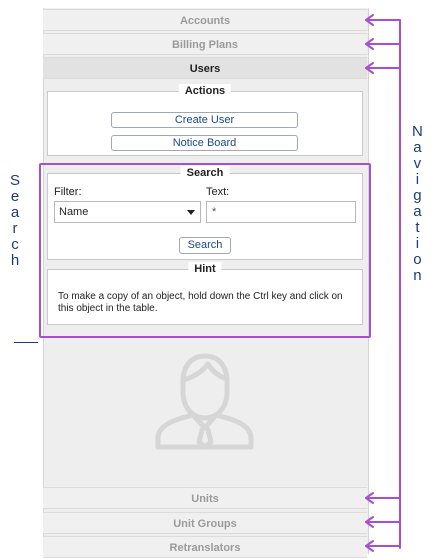 This screenshot has width=433, height=559. Describe the element at coordinates (417, 227) in the screenshot. I see `navigation-letter: t` at that location.